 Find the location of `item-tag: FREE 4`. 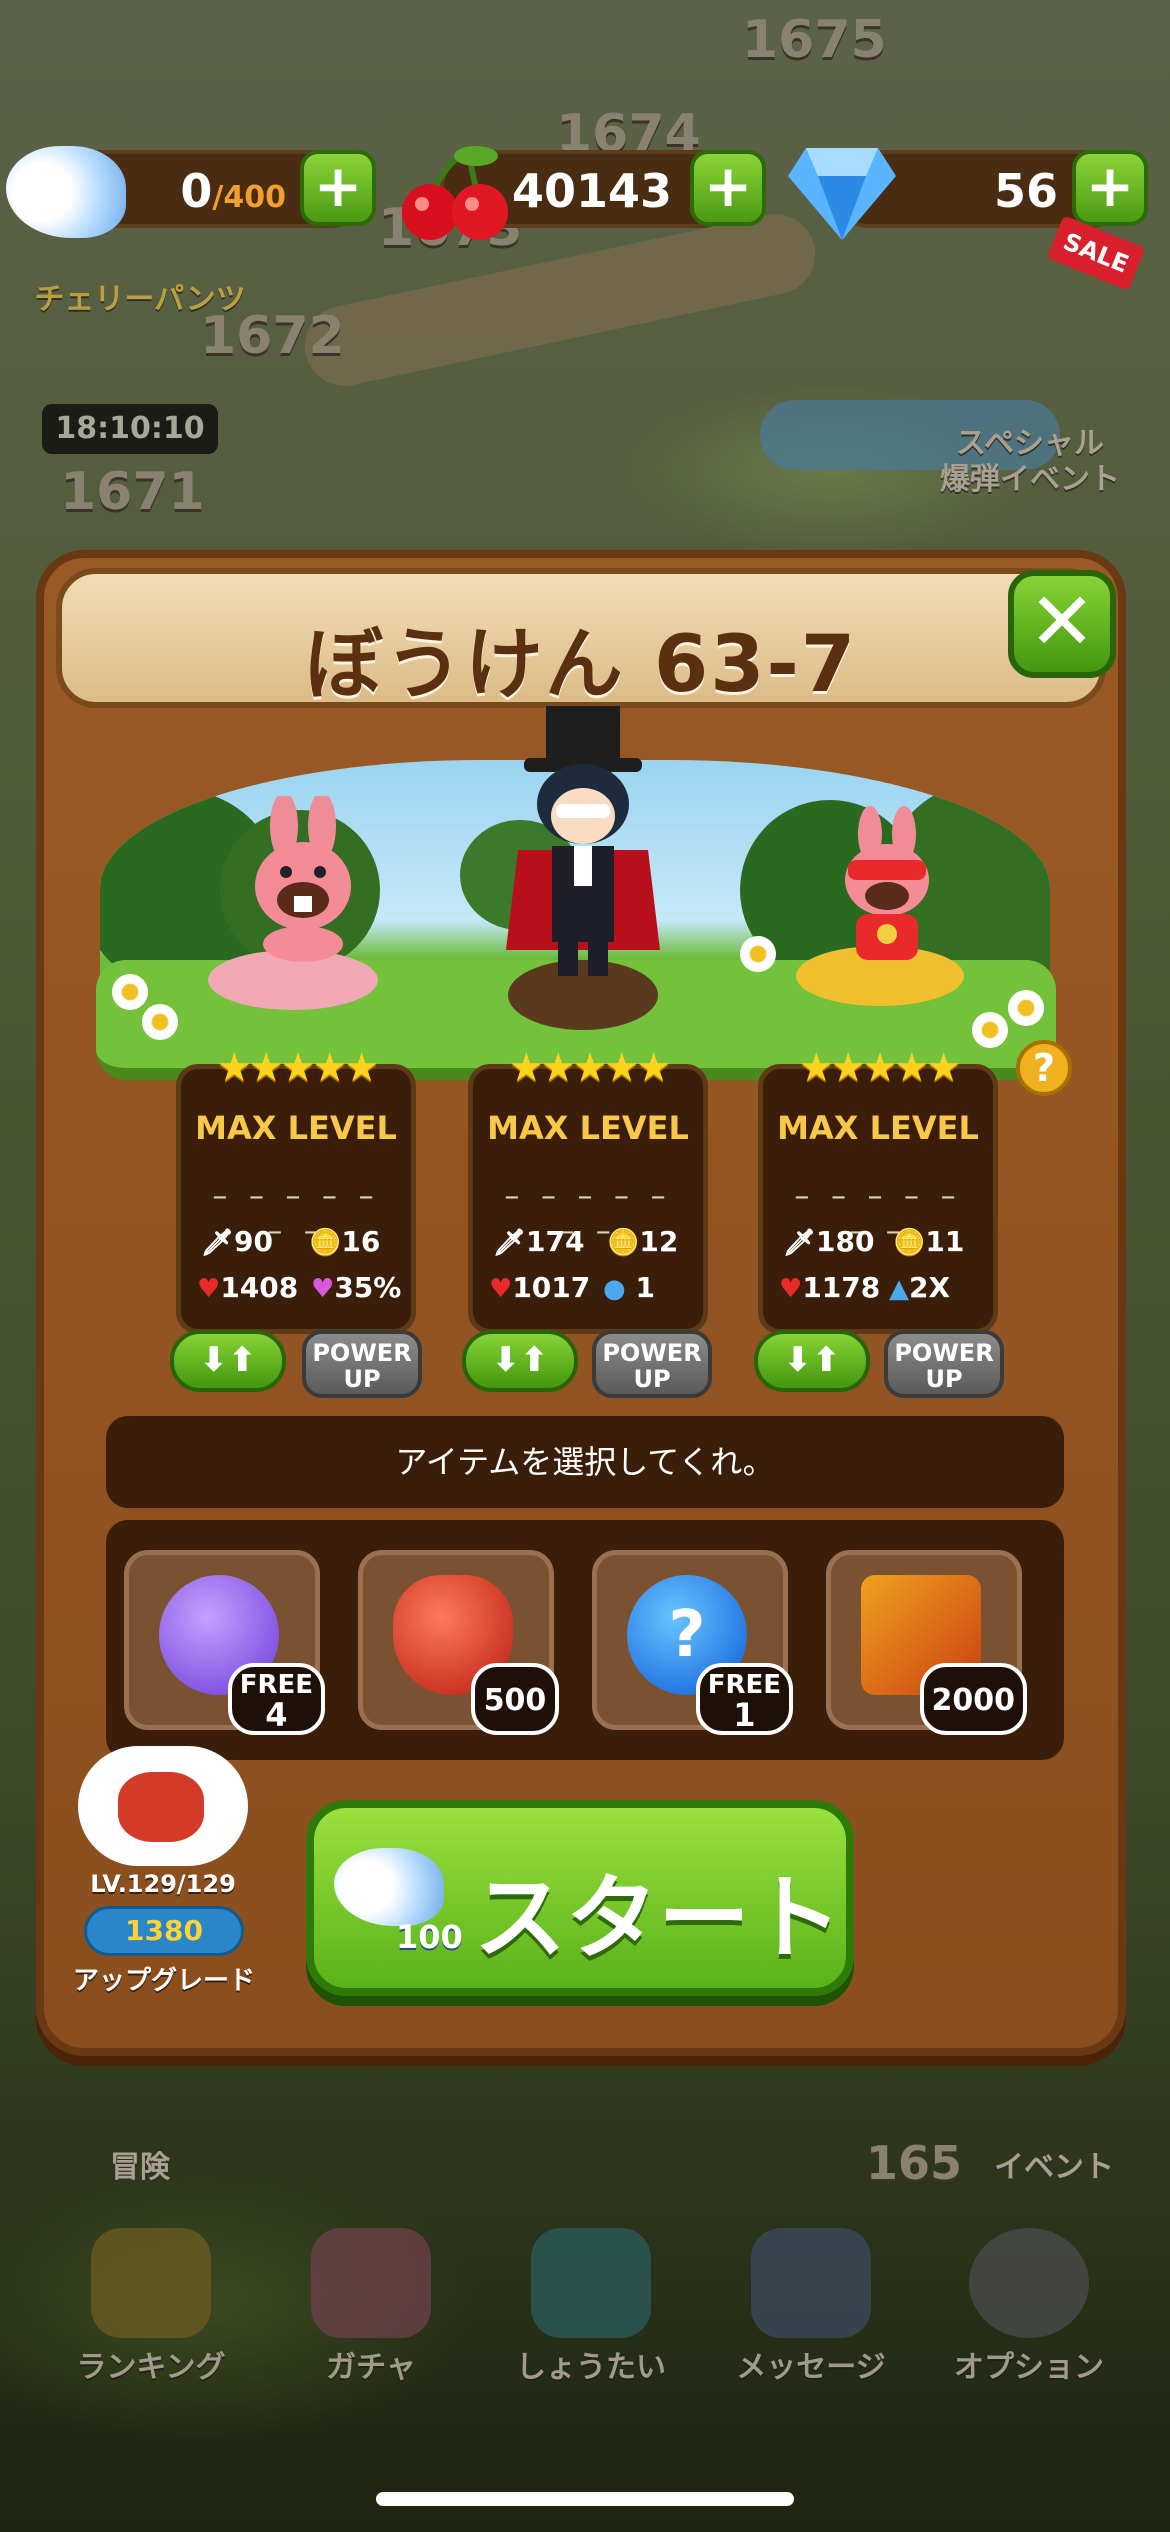

item-tag: FREE 4 is located at coordinates (276, 1699).